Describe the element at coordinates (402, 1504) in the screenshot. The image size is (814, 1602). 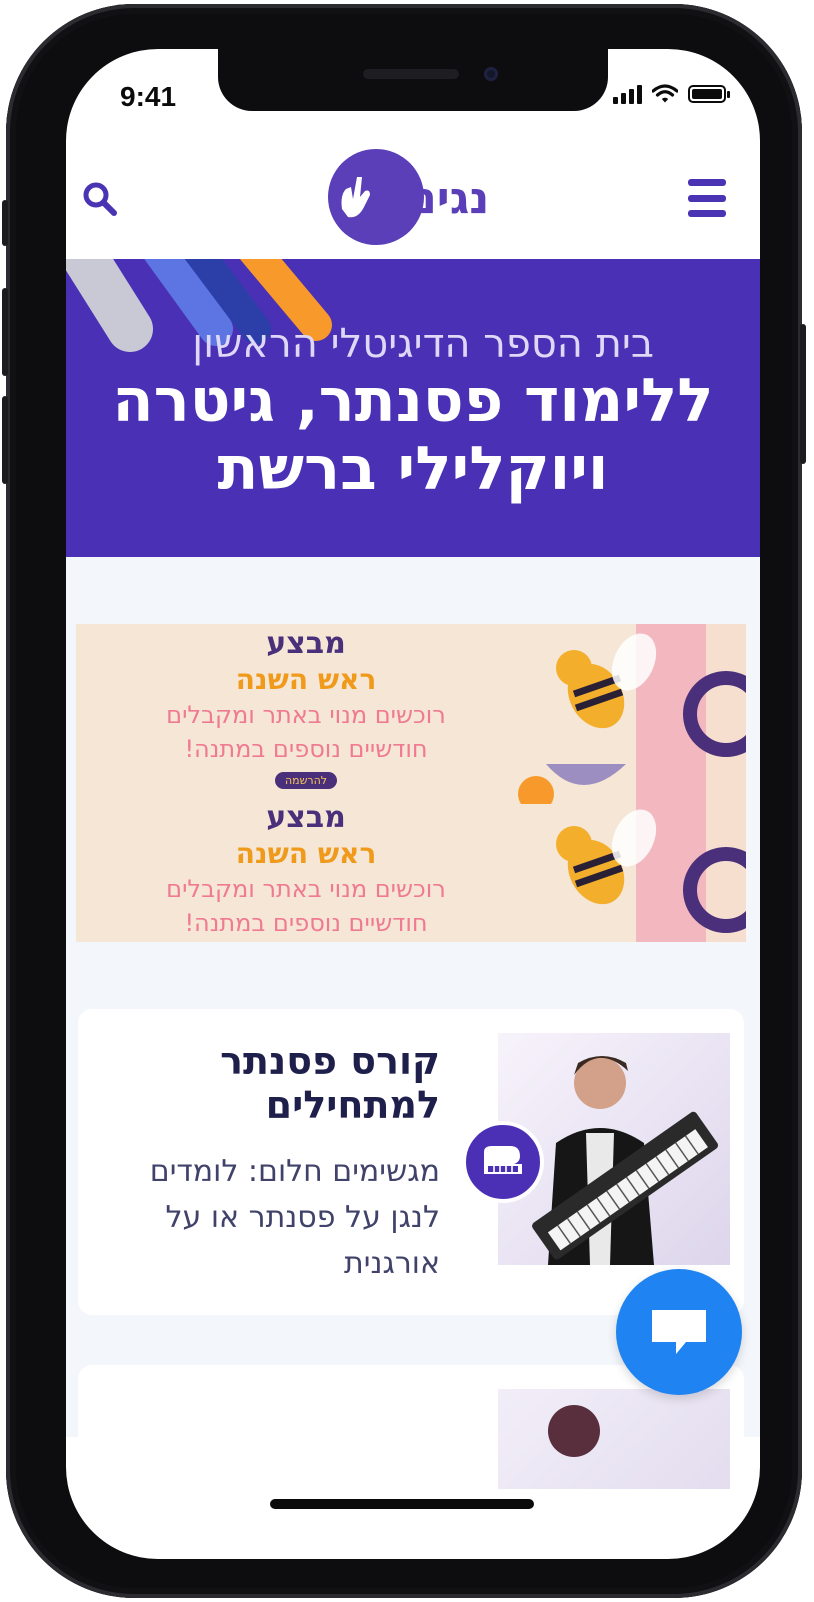
I see `home-indicator` at that location.